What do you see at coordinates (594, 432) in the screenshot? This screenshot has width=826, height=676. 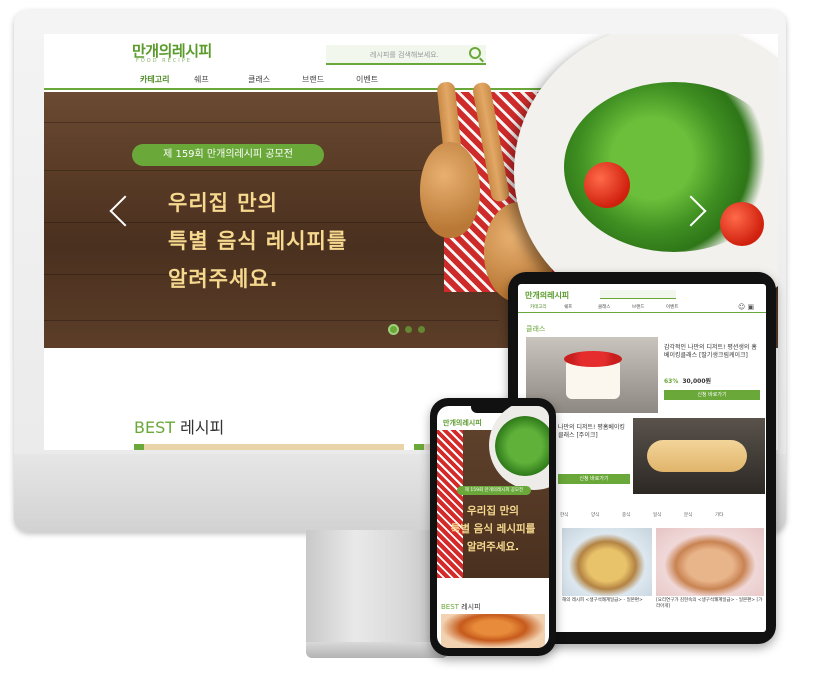 I see `product-title: 나만의 디저트! 평홈베이킹 클래스 [주이크]` at bounding box center [594, 432].